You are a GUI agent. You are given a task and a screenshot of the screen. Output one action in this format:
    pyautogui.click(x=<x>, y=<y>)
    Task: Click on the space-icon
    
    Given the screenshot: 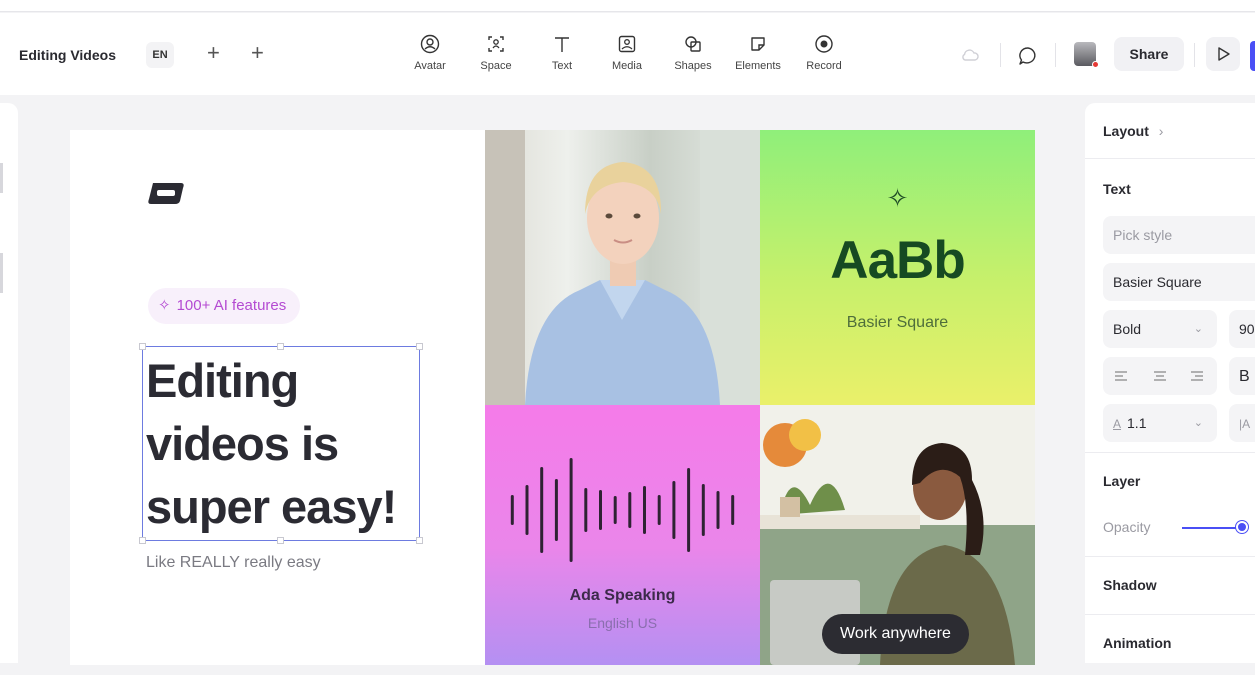 What is the action you would take?
    pyautogui.click(x=496, y=44)
    